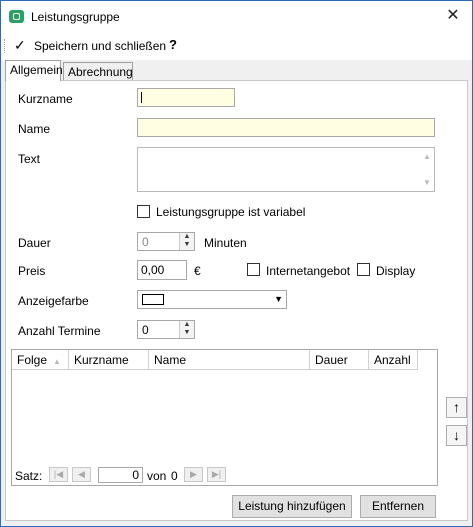 The width and height of the screenshot is (473, 527). Describe the element at coordinates (75, 17) in the screenshot. I see `window-title: Leistungsgruppe` at that location.